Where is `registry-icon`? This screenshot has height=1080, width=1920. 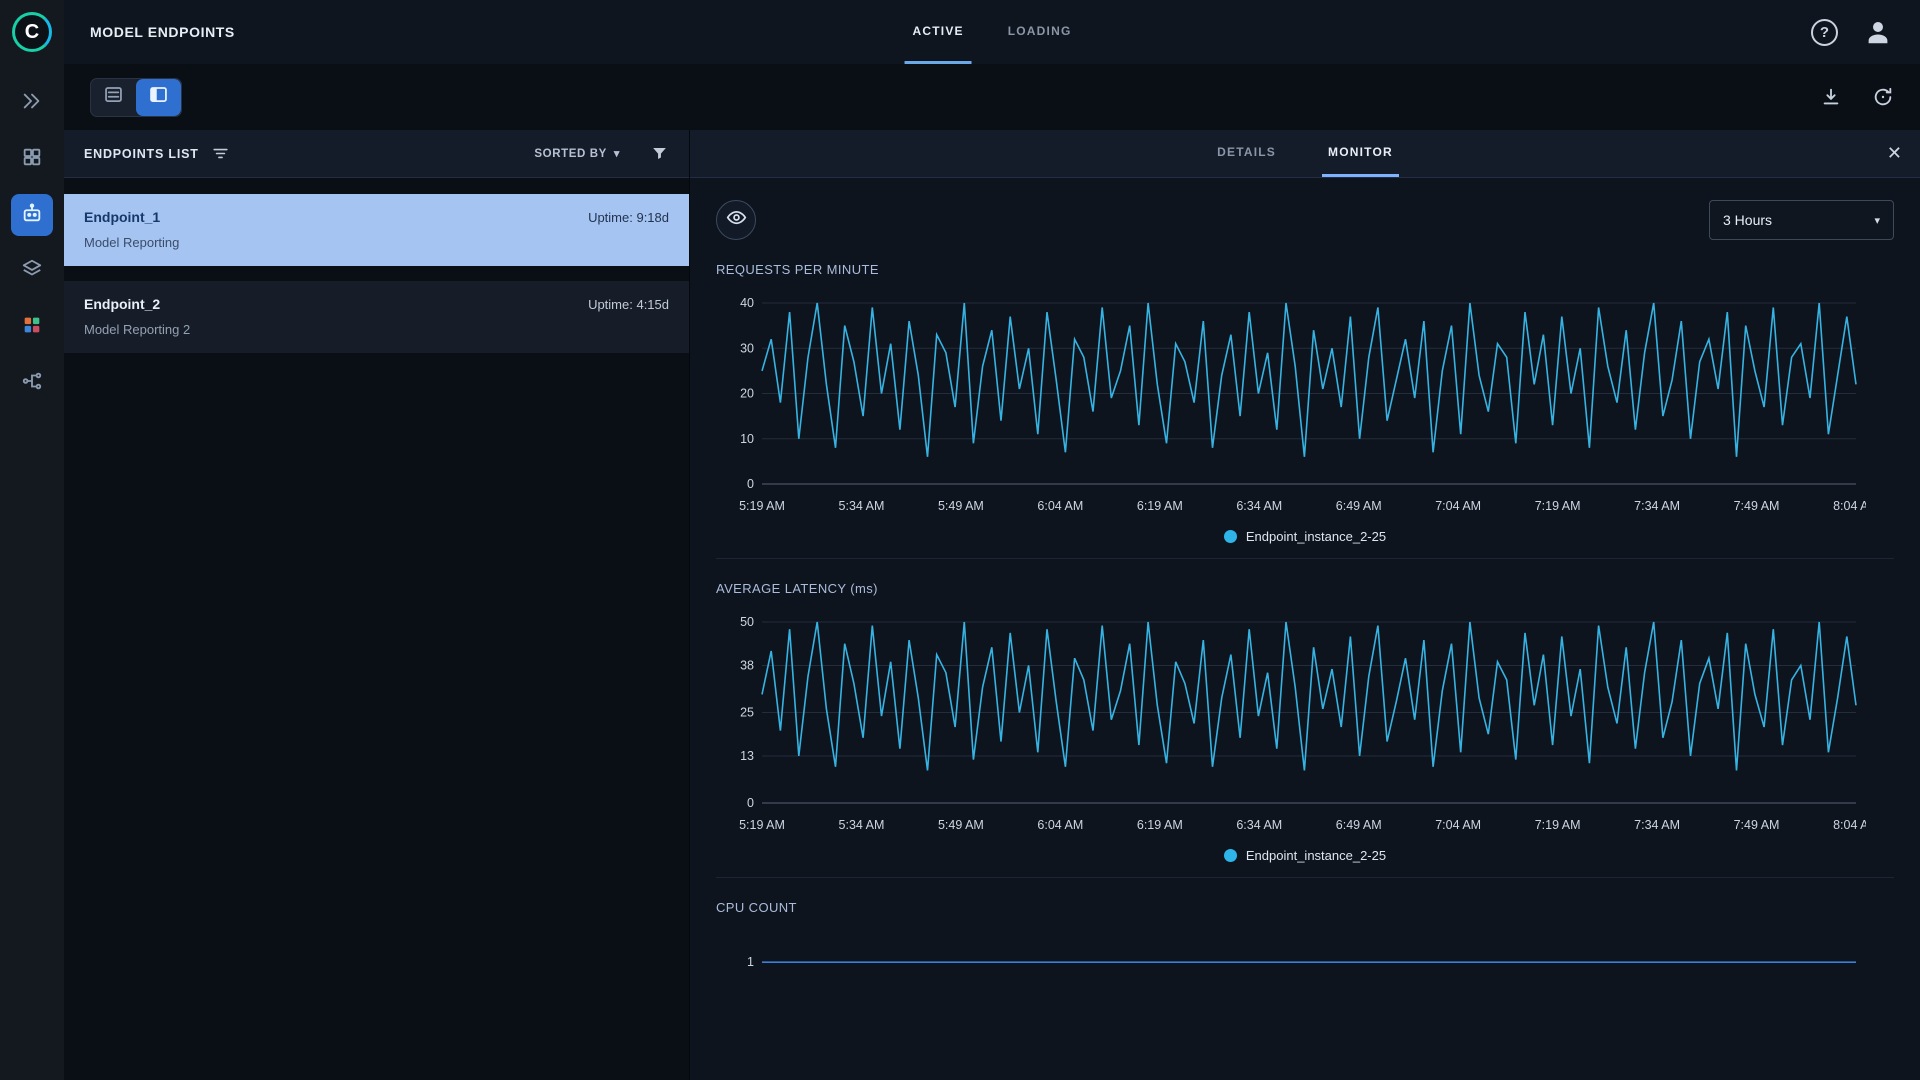 registry-icon is located at coordinates (32, 327).